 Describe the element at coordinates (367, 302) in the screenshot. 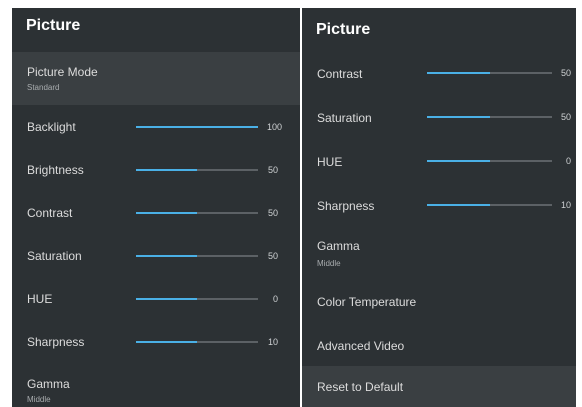

I see `color-temperature-label: Color Temperature` at that location.